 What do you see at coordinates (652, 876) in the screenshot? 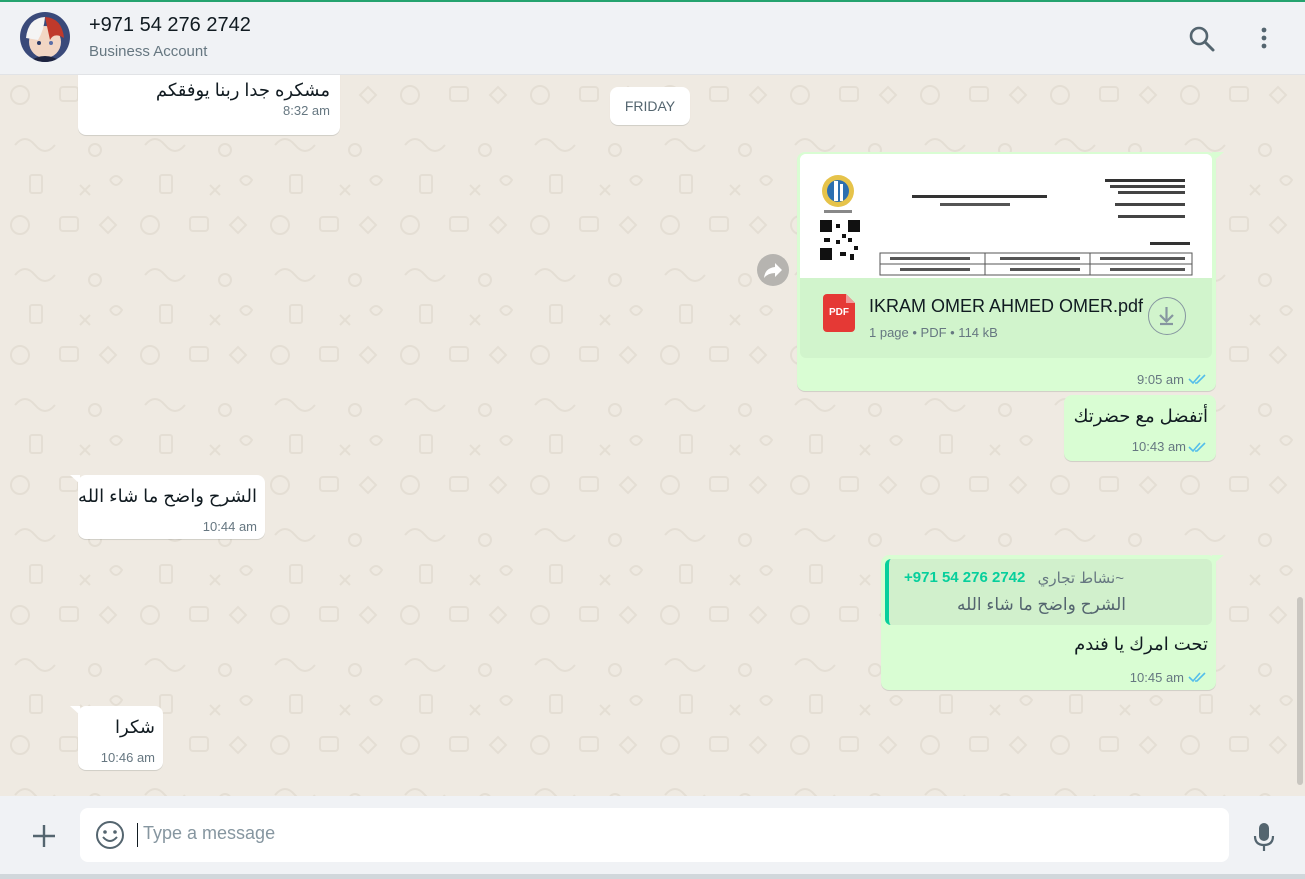
I see `window-bottom-edge` at bounding box center [652, 876].